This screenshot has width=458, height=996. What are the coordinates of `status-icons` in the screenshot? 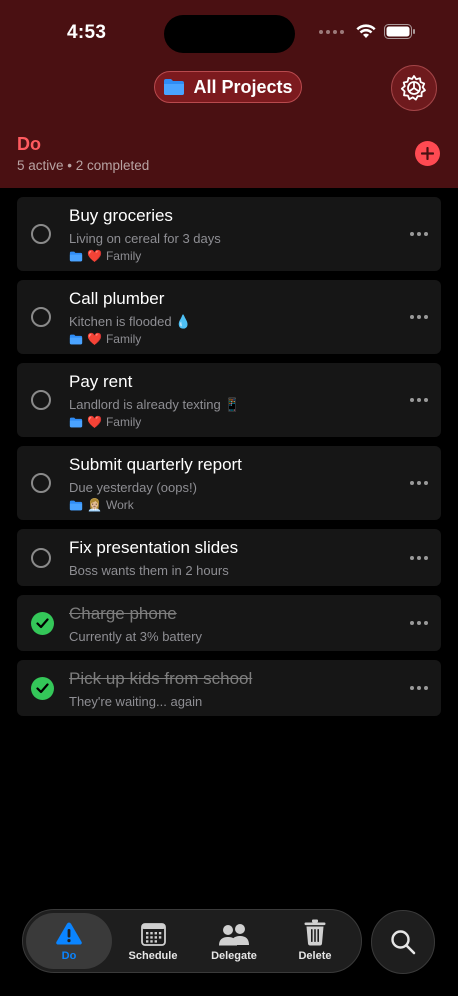 It's located at (367, 31).